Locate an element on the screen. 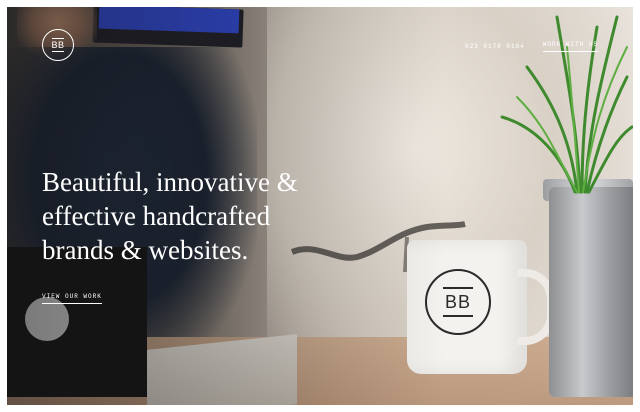  work-with-us-link: WORK WITH US is located at coordinates (570, 46).